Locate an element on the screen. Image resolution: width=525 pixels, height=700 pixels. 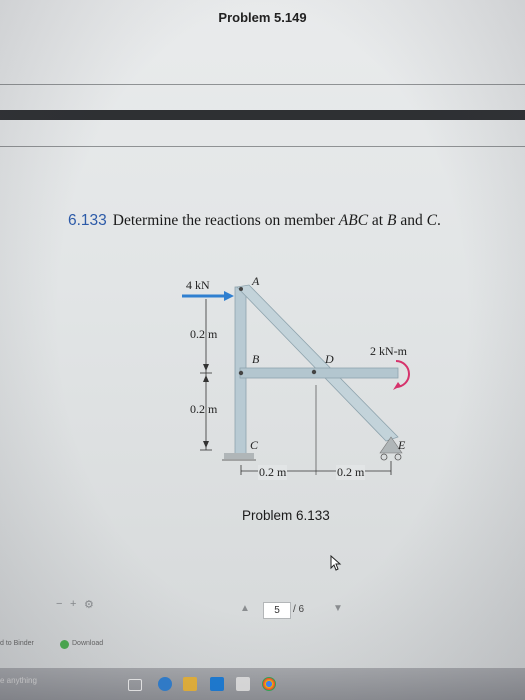
frame-diagram is located at coordinates (296, 379).